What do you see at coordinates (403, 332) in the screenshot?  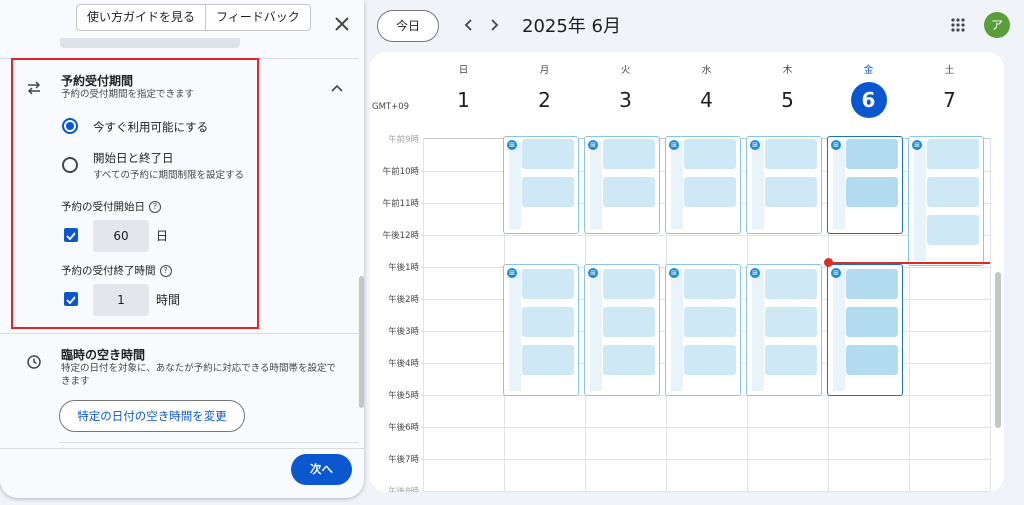 I see `hour-label: 午後3時` at bounding box center [403, 332].